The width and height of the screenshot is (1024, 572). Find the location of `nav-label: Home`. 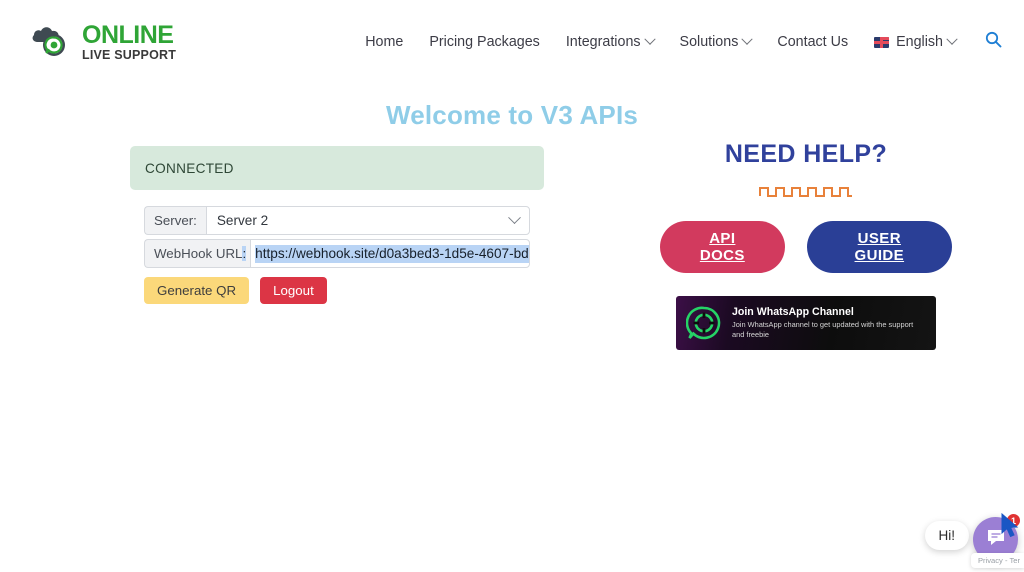

nav-label: Home is located at coordinates (384, 42).